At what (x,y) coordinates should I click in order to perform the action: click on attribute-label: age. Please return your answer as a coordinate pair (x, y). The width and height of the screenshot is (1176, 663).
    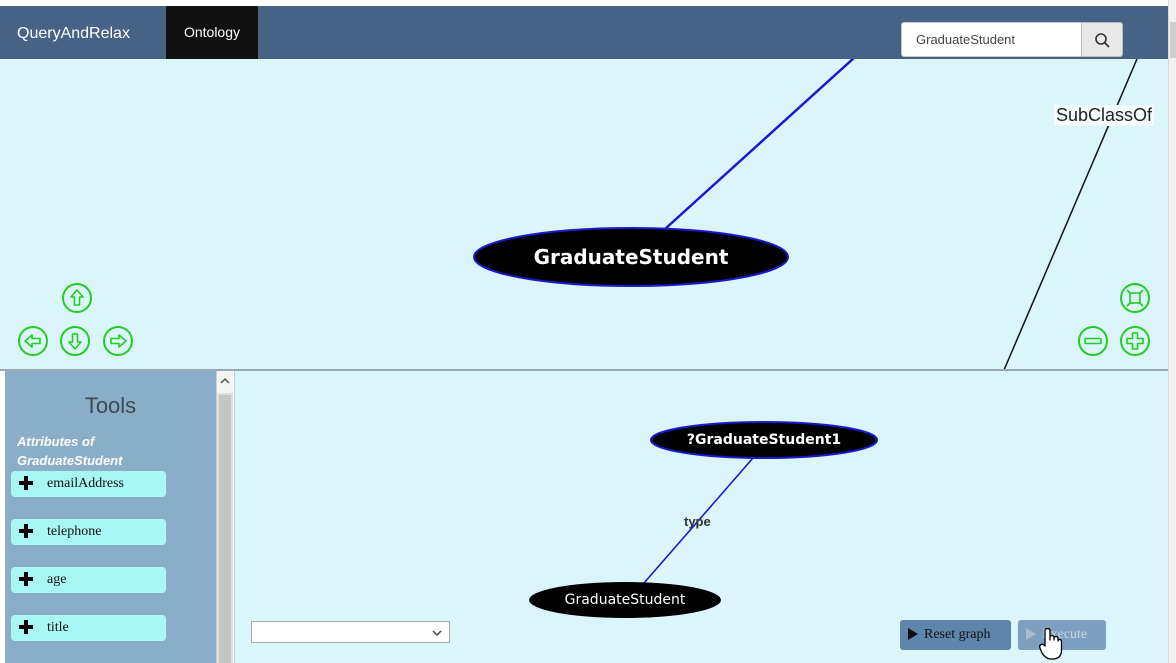
    Looking at the image, I should click on (57, 579).